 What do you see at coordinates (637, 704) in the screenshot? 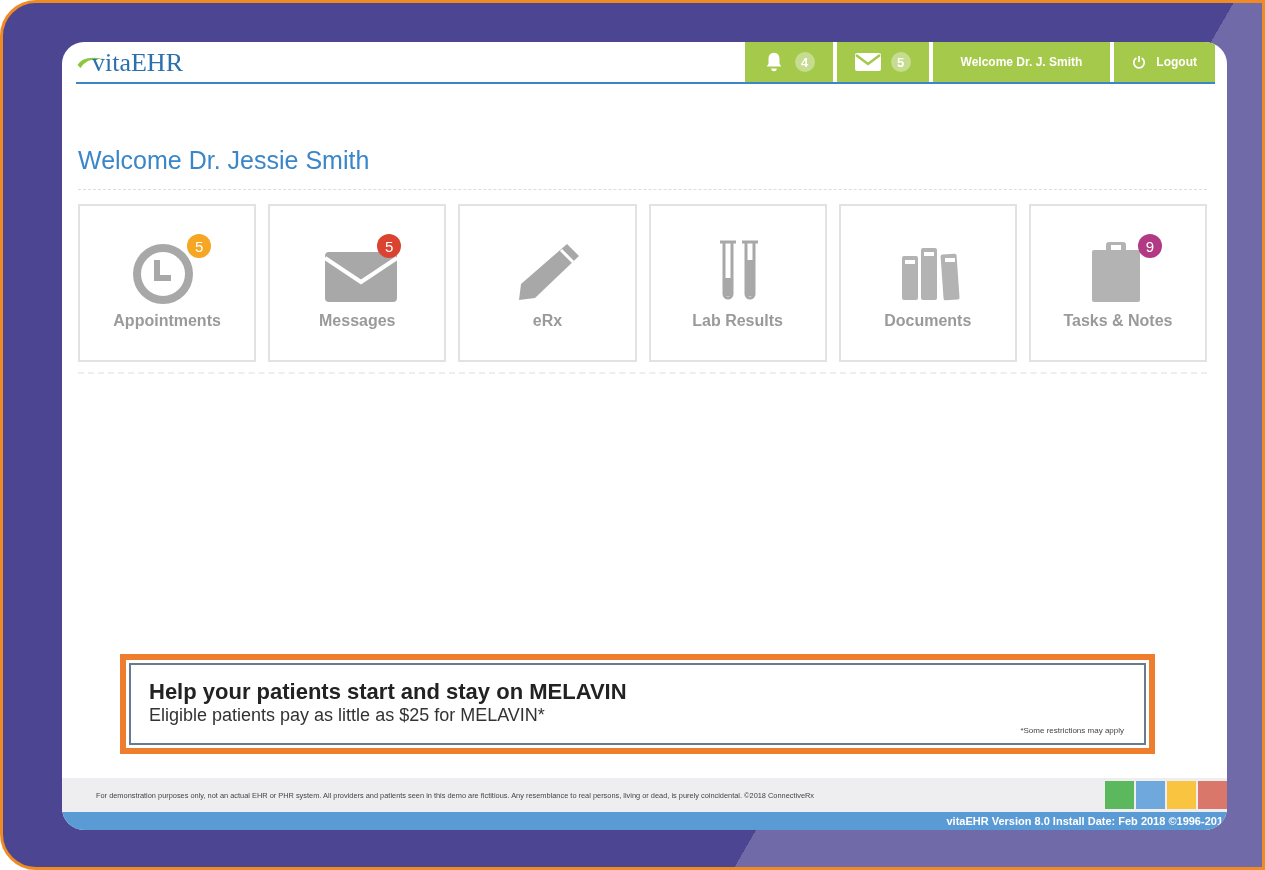
I see `ad-banner: Help your patients start and stay on MELAVIN Eligible patients pay as little as $25 for MELAVIN* *Some restrictions may apply` at bounding box center [637, 704].